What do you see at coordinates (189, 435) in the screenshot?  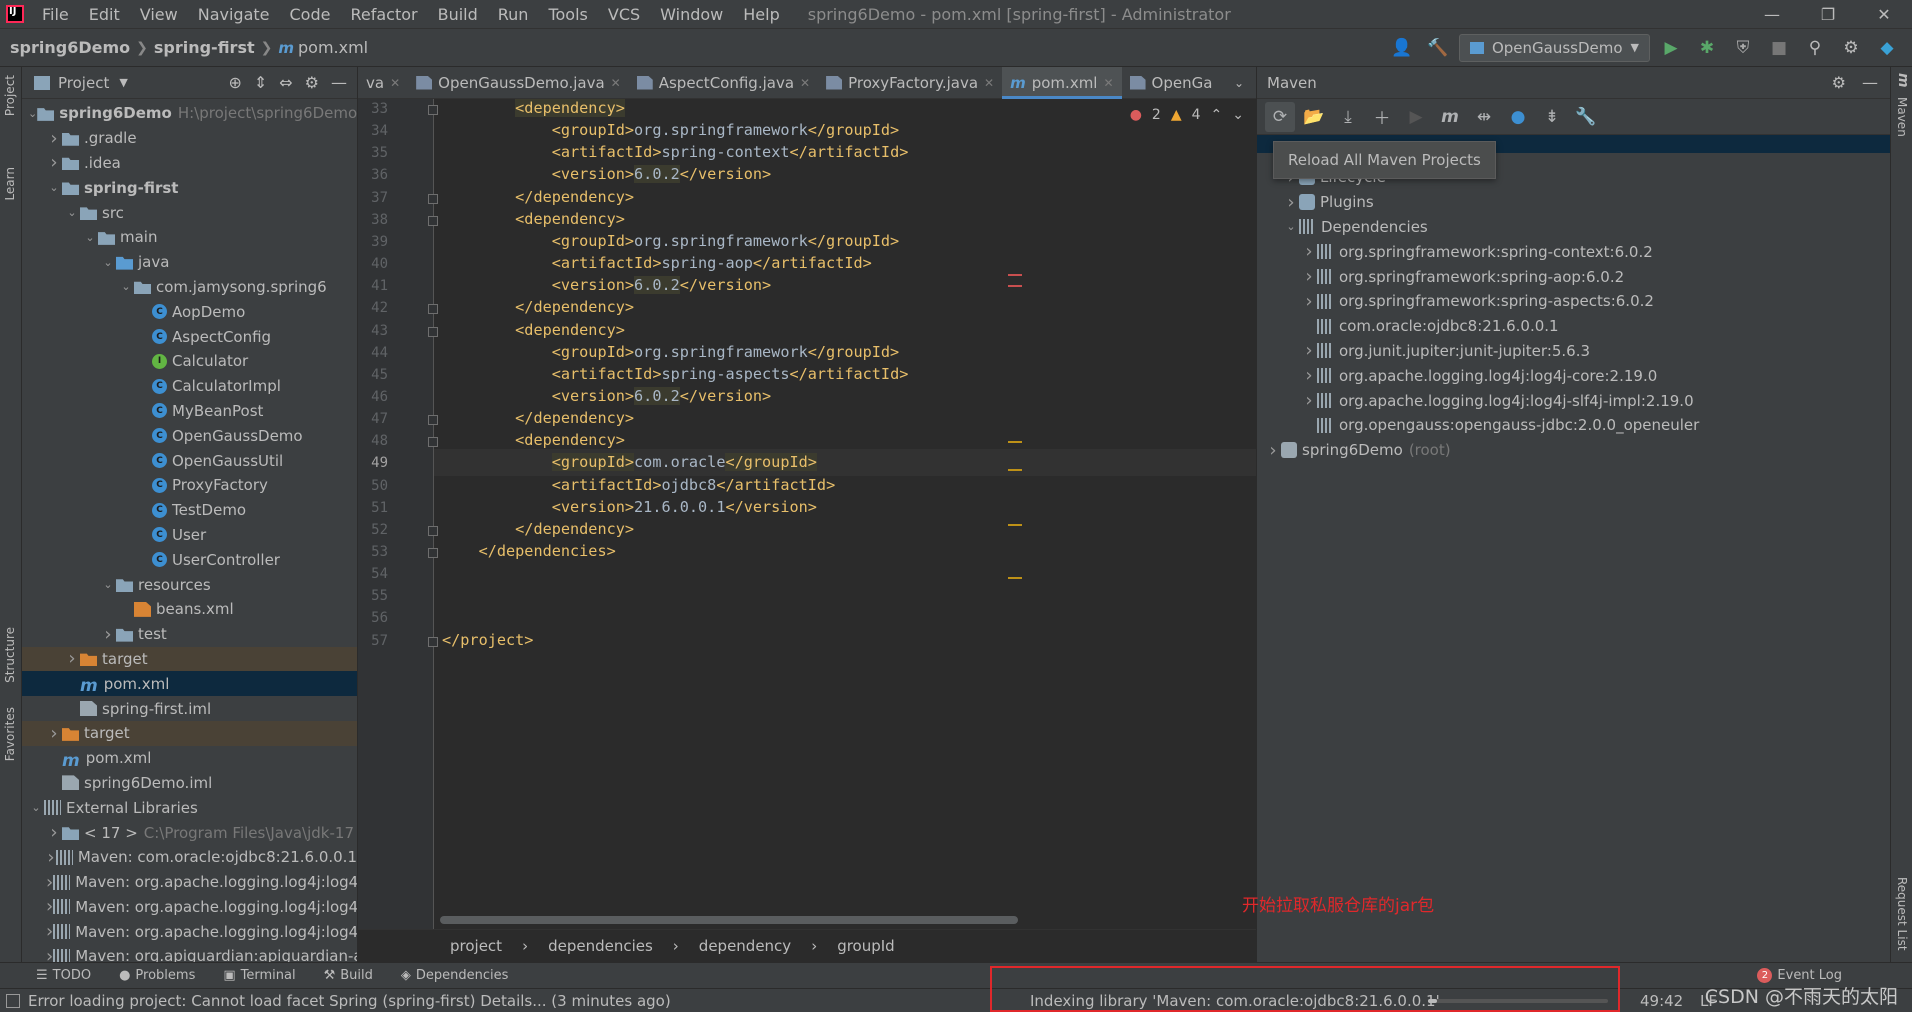 I see `project-tree-item: C OpenGaussDemo` at bounding box center [189, 435].